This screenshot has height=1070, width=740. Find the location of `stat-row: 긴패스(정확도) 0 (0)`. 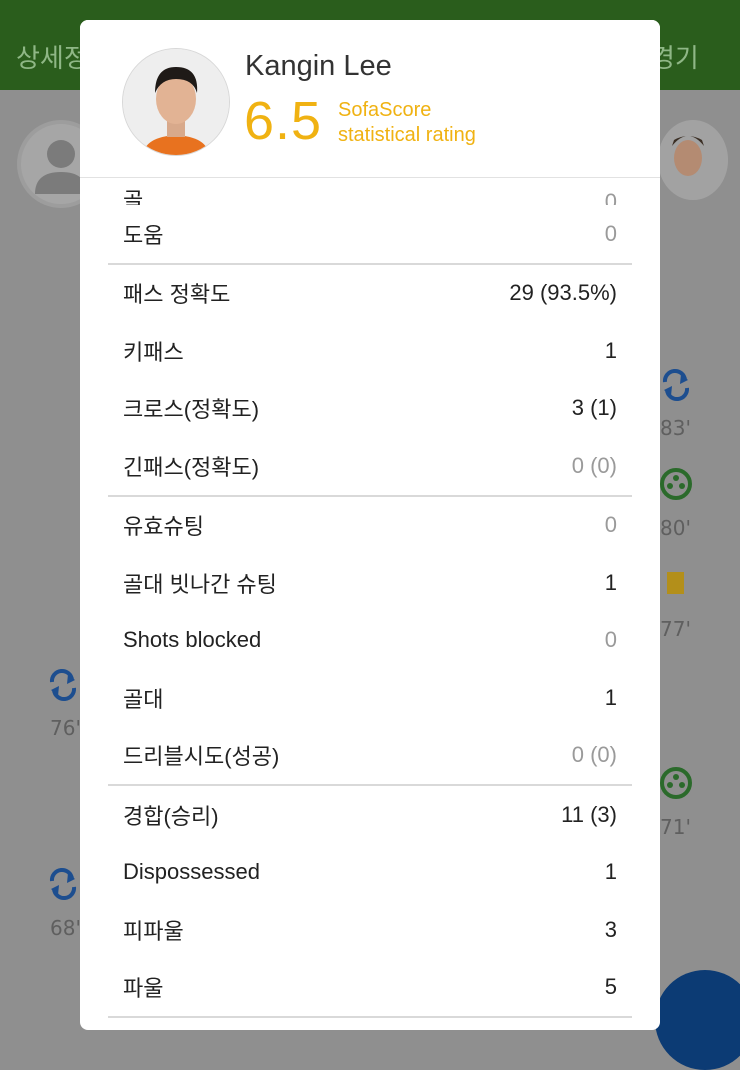

stat-row: 긴패스(정확도) 0 (0) is located at coordinates (370, 466).